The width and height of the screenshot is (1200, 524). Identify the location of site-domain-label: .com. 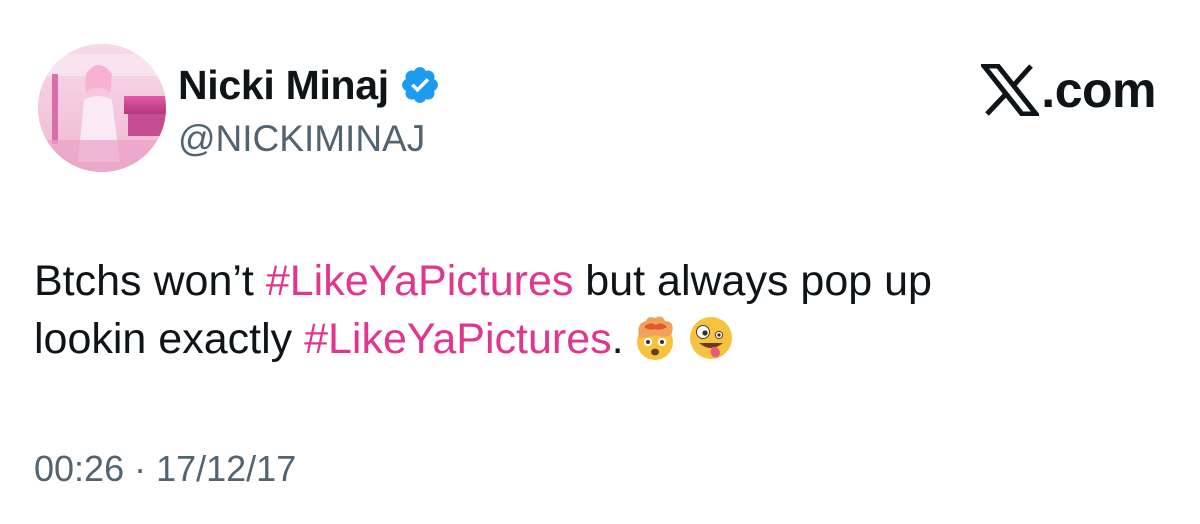
(1098, 90).